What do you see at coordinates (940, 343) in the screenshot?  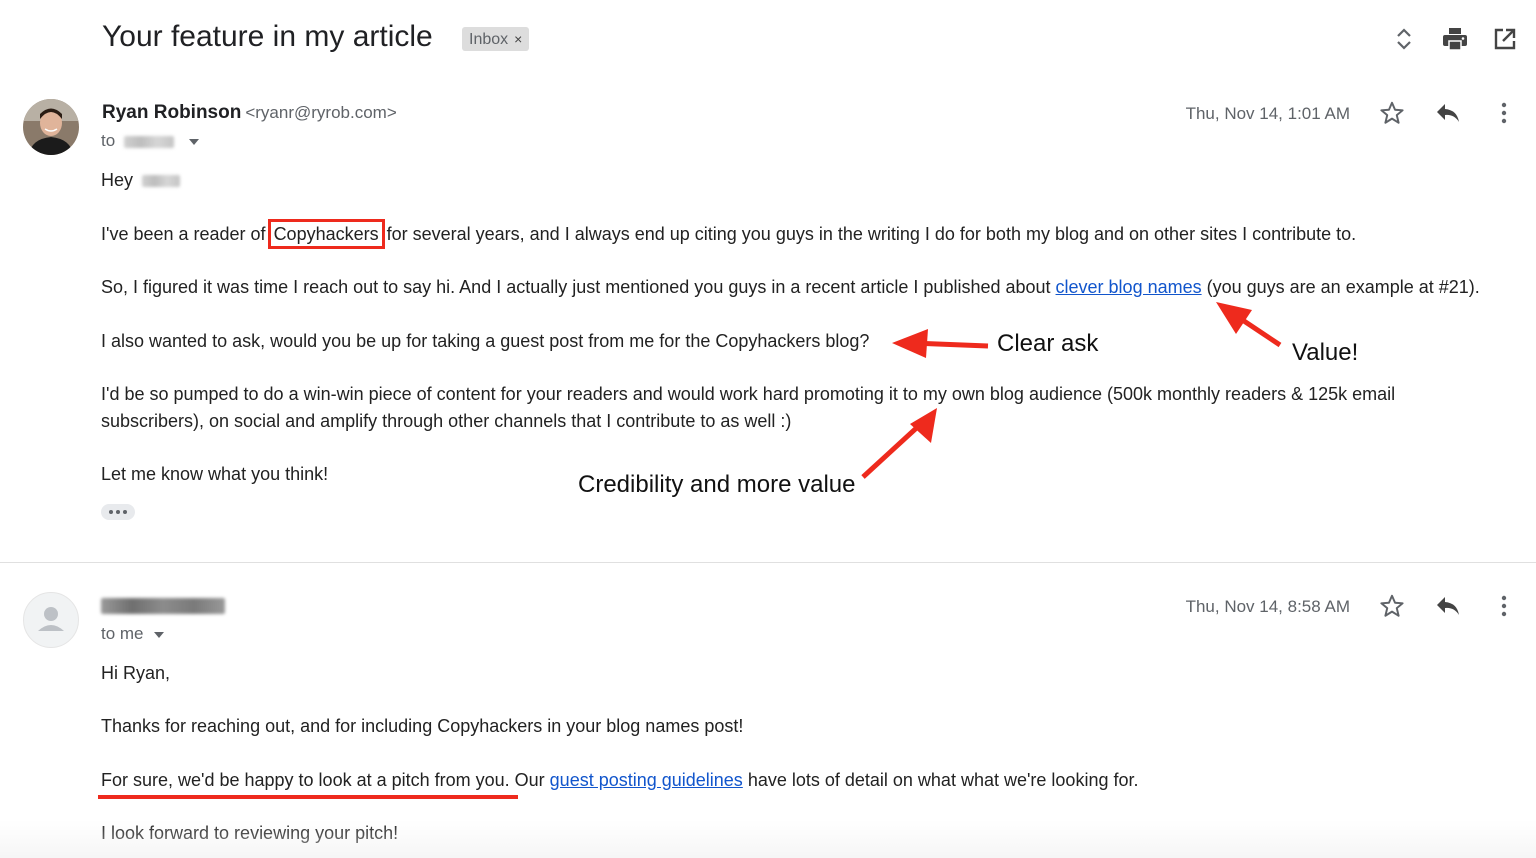 I see `clear-ask-arrow` at bounding box center [940, 343].